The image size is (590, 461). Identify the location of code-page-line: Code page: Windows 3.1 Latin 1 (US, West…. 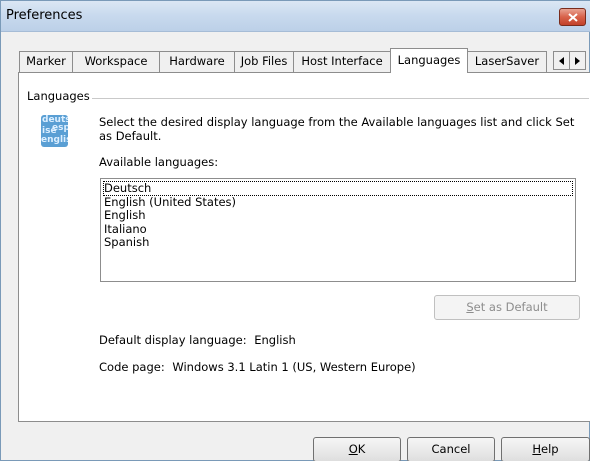
(257, 367).